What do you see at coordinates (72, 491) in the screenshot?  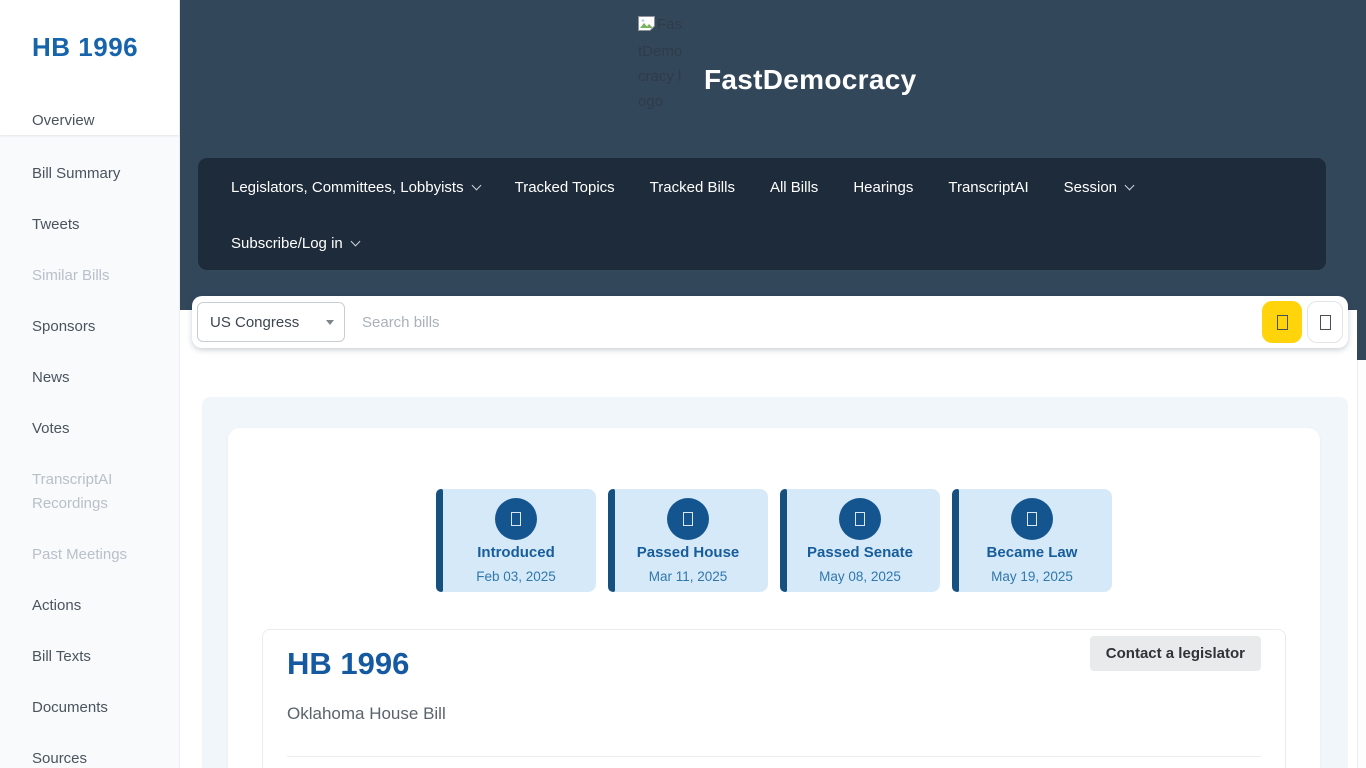 I see `sidebar-item-label: TranscriptAI Recordings` at bounding box center [72, 491].